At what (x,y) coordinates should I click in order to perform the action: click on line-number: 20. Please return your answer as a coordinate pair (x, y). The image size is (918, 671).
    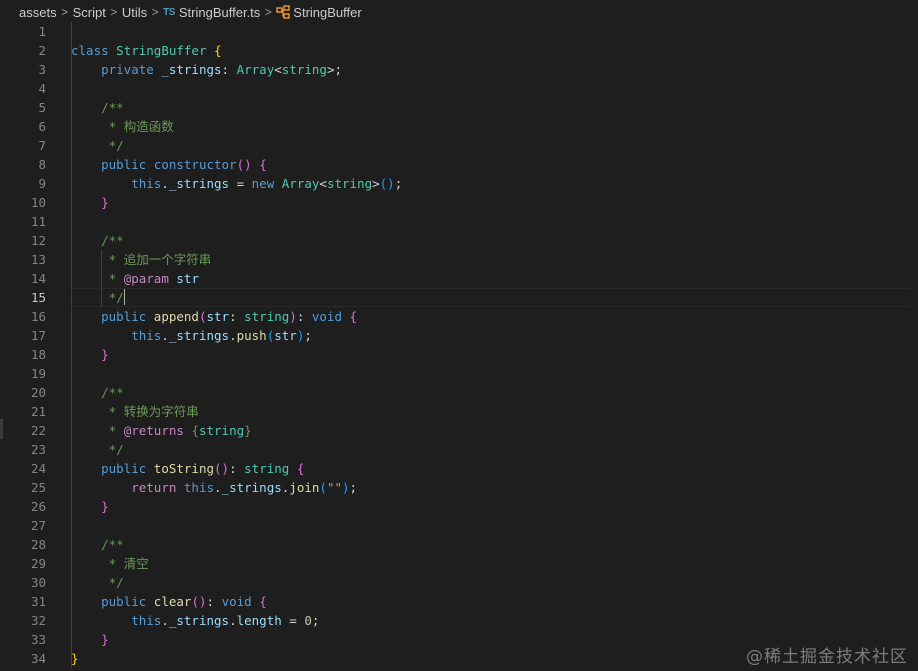
    Looking at the image, I should click on (38, 392).